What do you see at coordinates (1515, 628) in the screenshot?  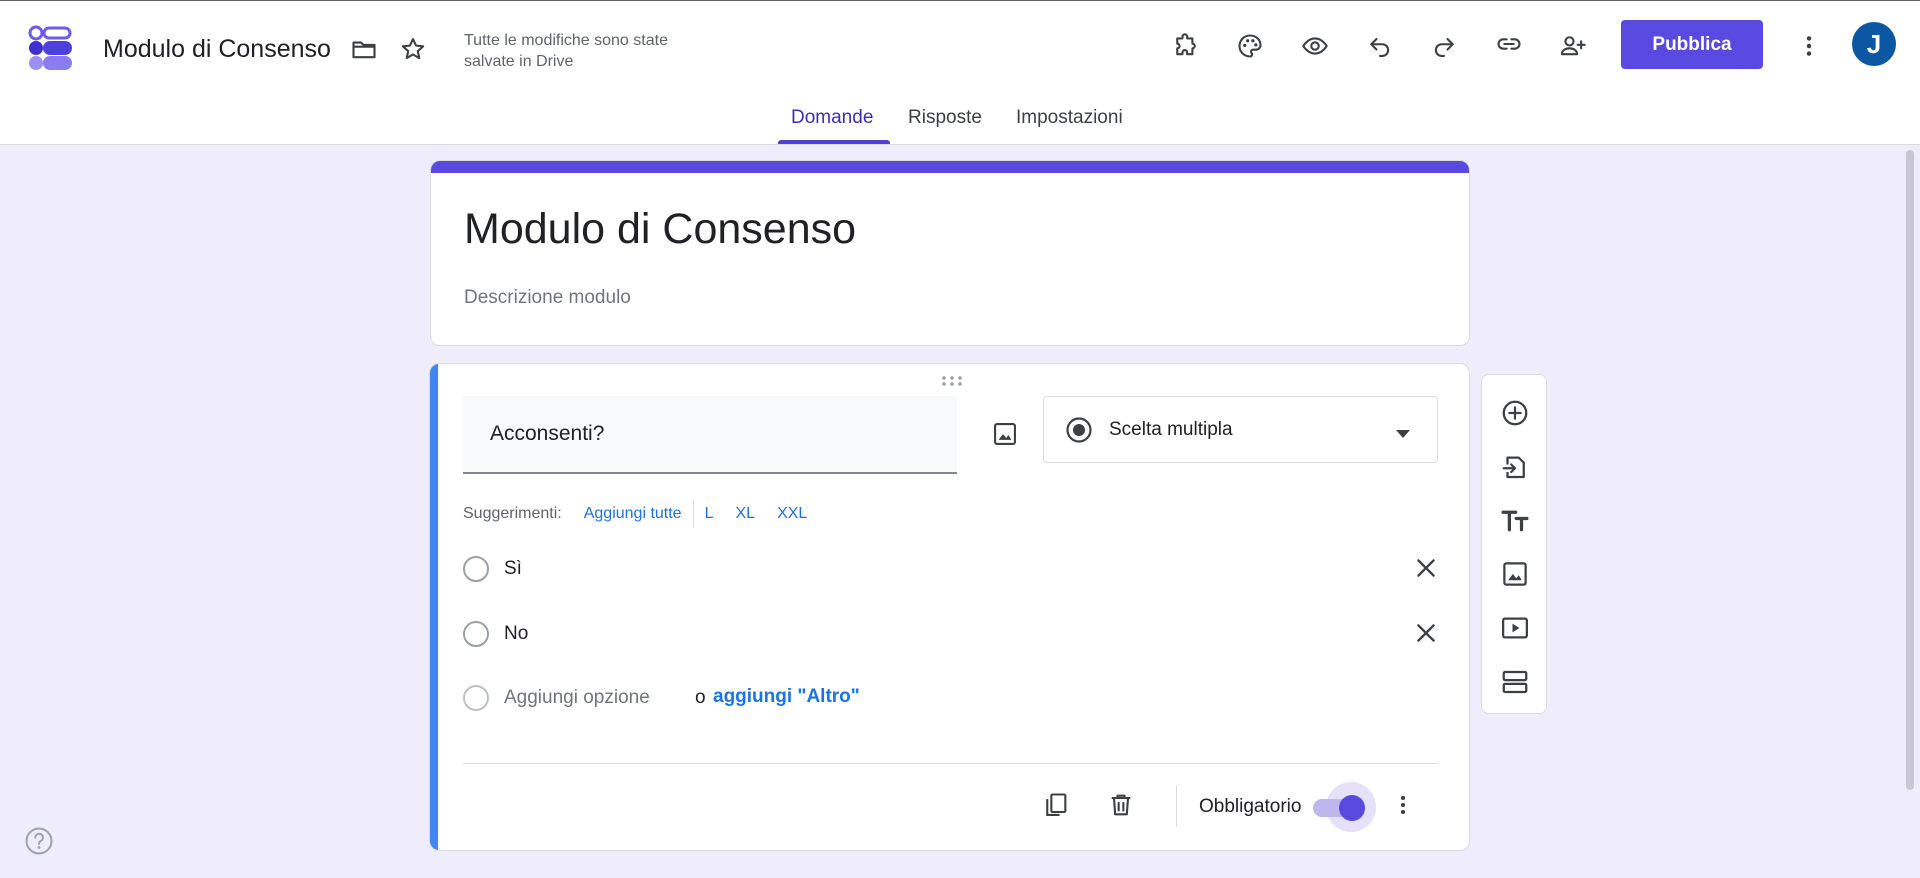 I see `add-video-icon` at bounding box center [1515, 628].